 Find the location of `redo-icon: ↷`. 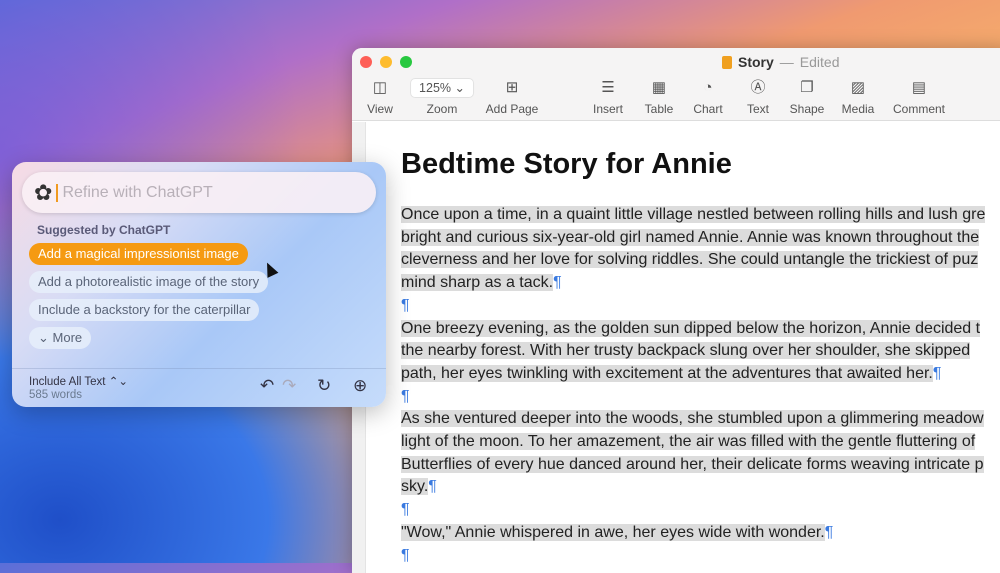

redo-icon: ↷ is located at coordinates (289, 386).